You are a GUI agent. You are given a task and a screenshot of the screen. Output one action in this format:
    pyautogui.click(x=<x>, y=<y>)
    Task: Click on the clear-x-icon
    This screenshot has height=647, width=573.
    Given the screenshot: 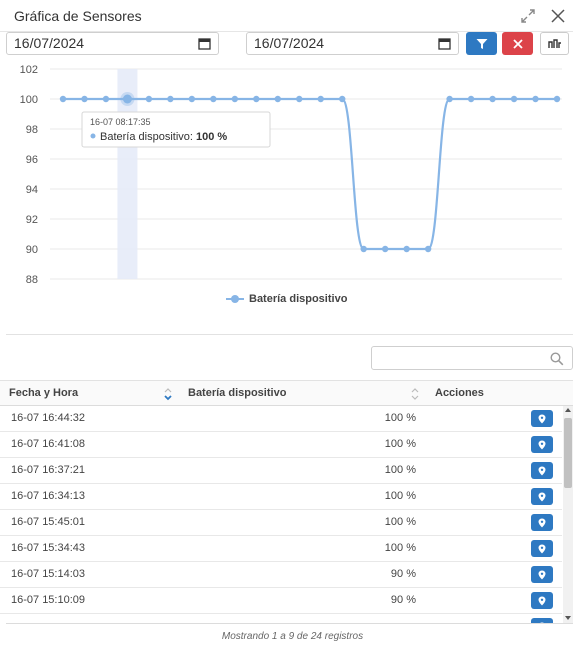 What is the action you would take?
    pyautogui.click(x=517, y=43)
    